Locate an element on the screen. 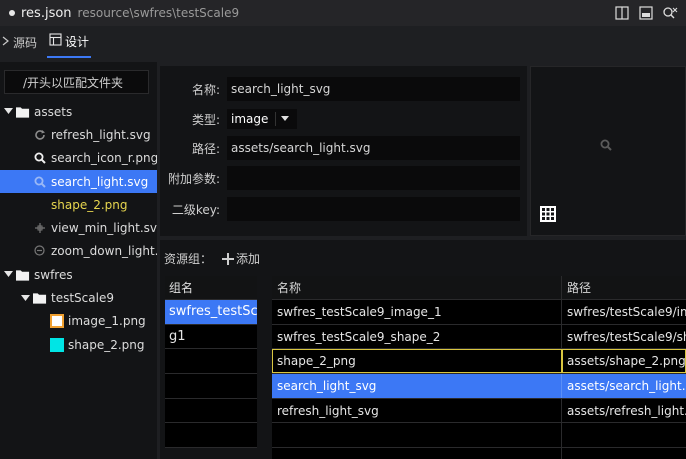 Image resolution: width=686 pixels, height=459 pixels. group-row: swfres_testSc is located at coordinates (211, 312).